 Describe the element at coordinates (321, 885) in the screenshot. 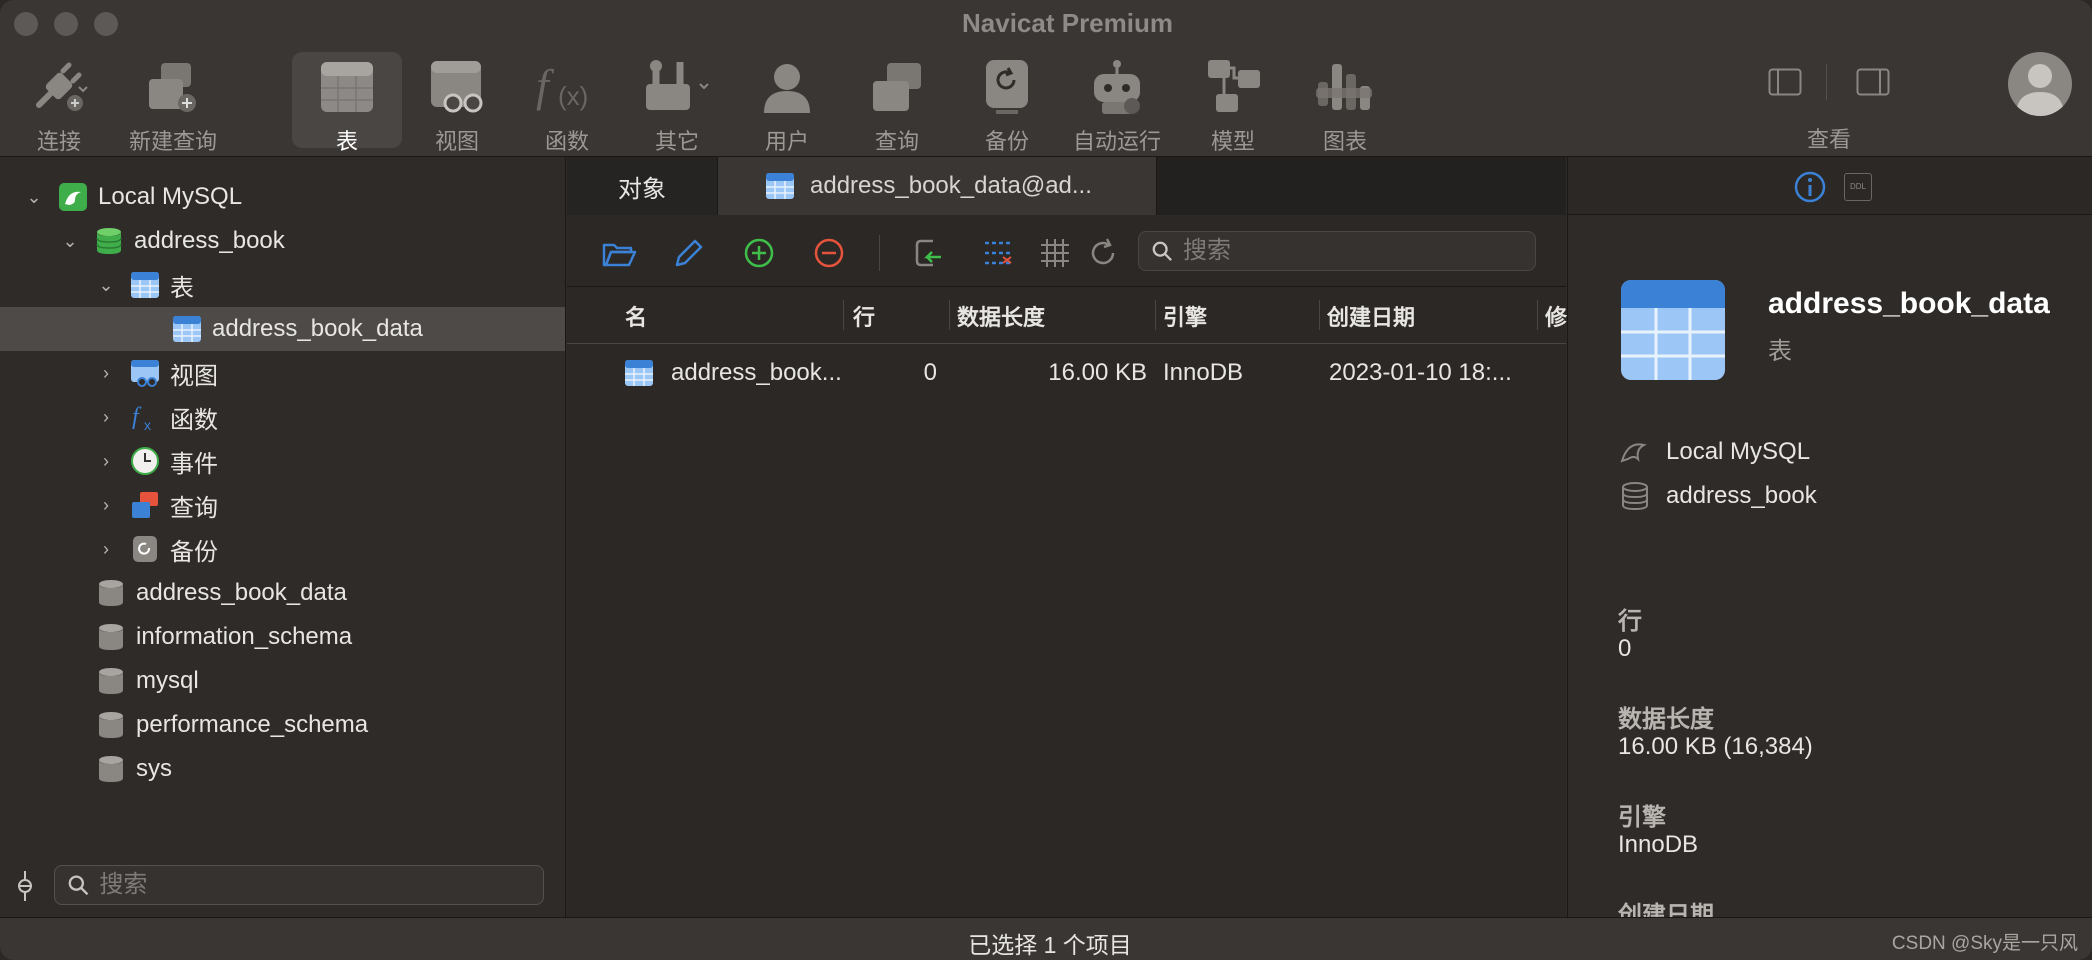

I see `sidebar-search-input` at that location.